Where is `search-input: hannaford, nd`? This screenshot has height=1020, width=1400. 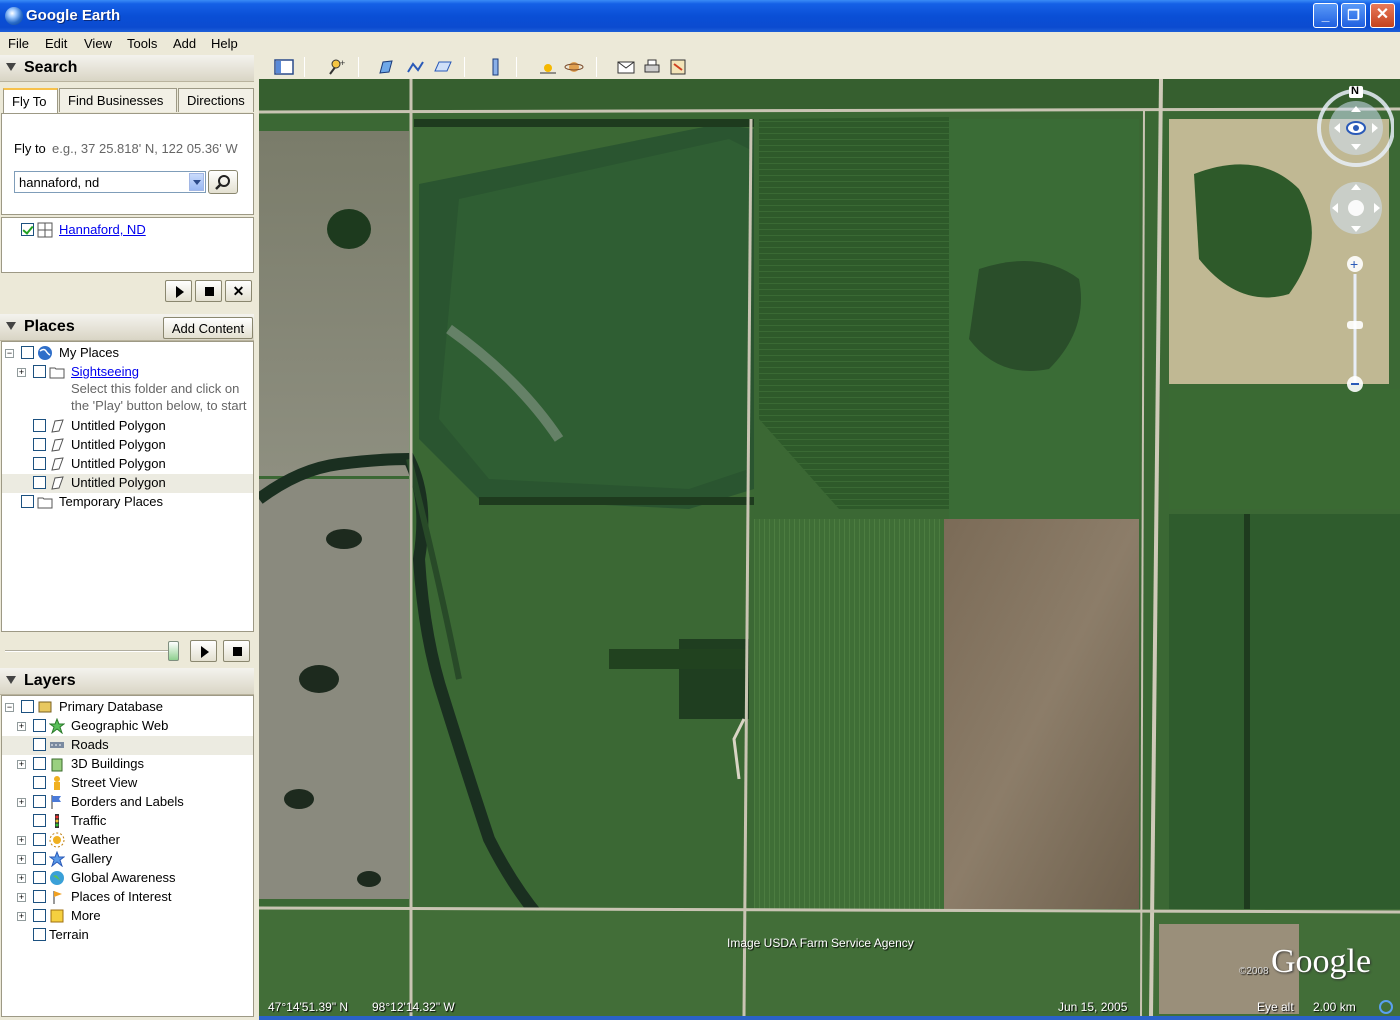 search-input: hannaford, nd is located at coordinates (110, 182).